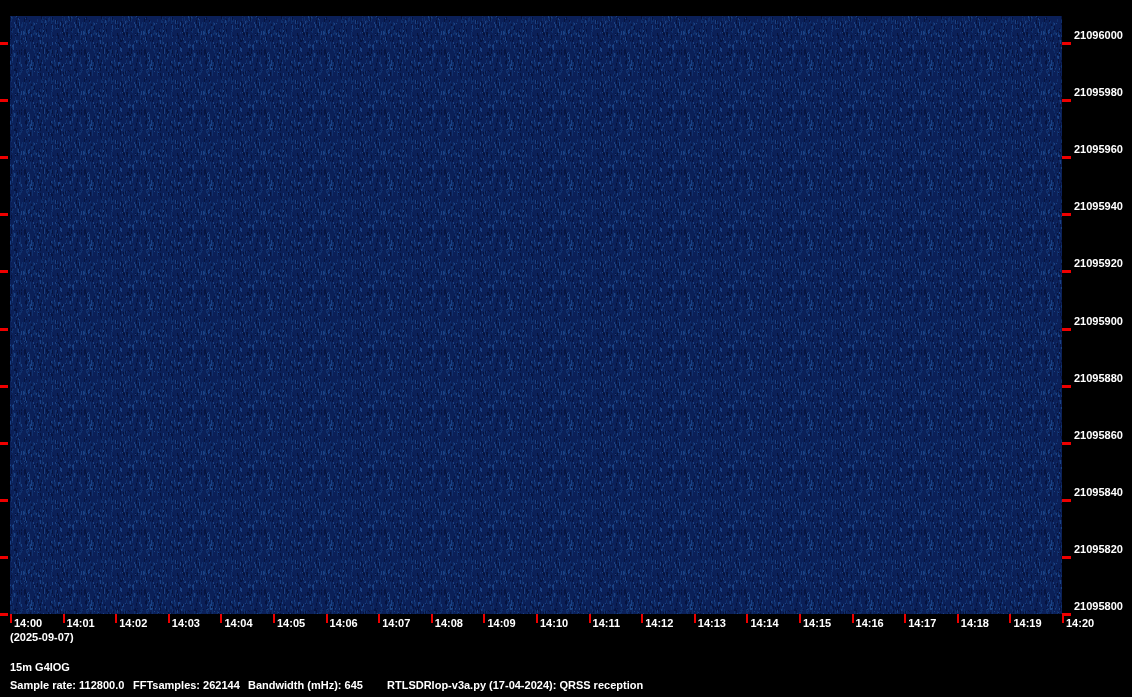 Image resolution: width=1132 pixels, height=697 pixels. Describe the element at coordinates (554, 623) in the screenshot. I see `time-label: 14:10` at that location.